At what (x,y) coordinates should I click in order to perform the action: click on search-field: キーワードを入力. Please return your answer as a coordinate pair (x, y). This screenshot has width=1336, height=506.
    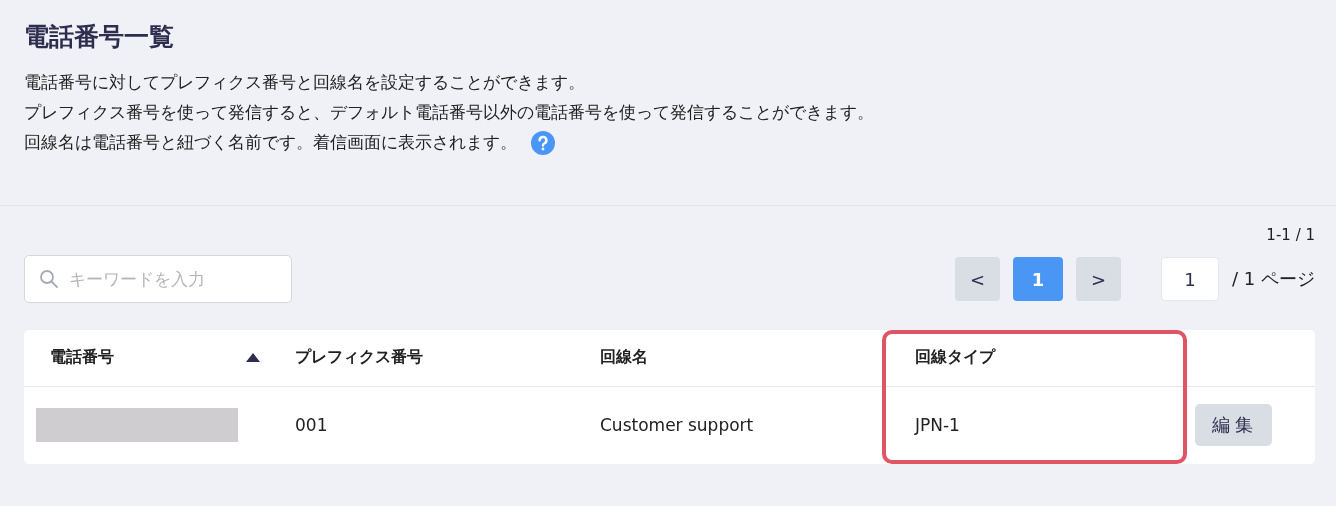
    Looking at the image, I should click on (158, 279).